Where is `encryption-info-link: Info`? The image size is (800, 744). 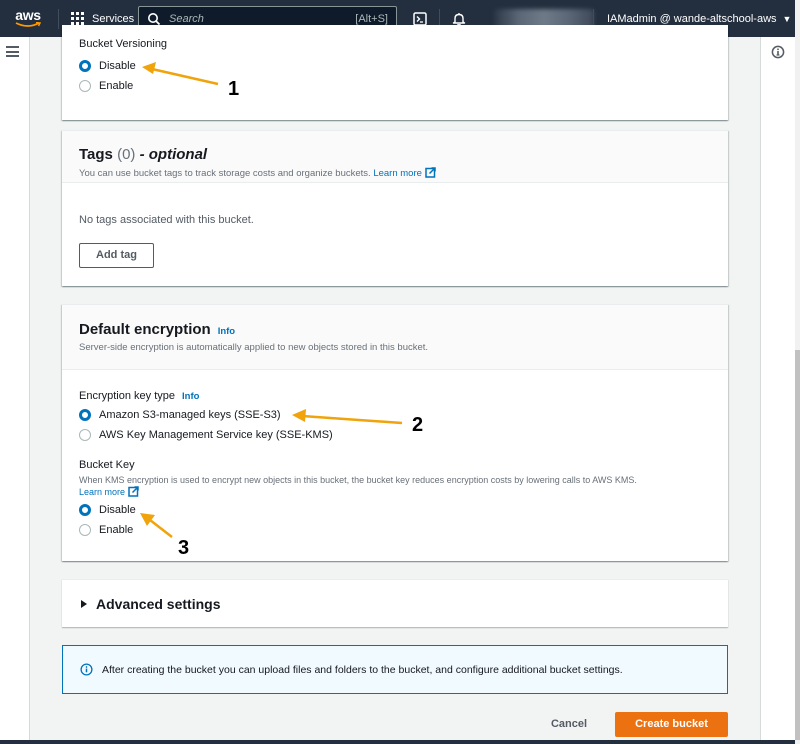 encryption-info-link: Info is located at coordinates (226, 331).